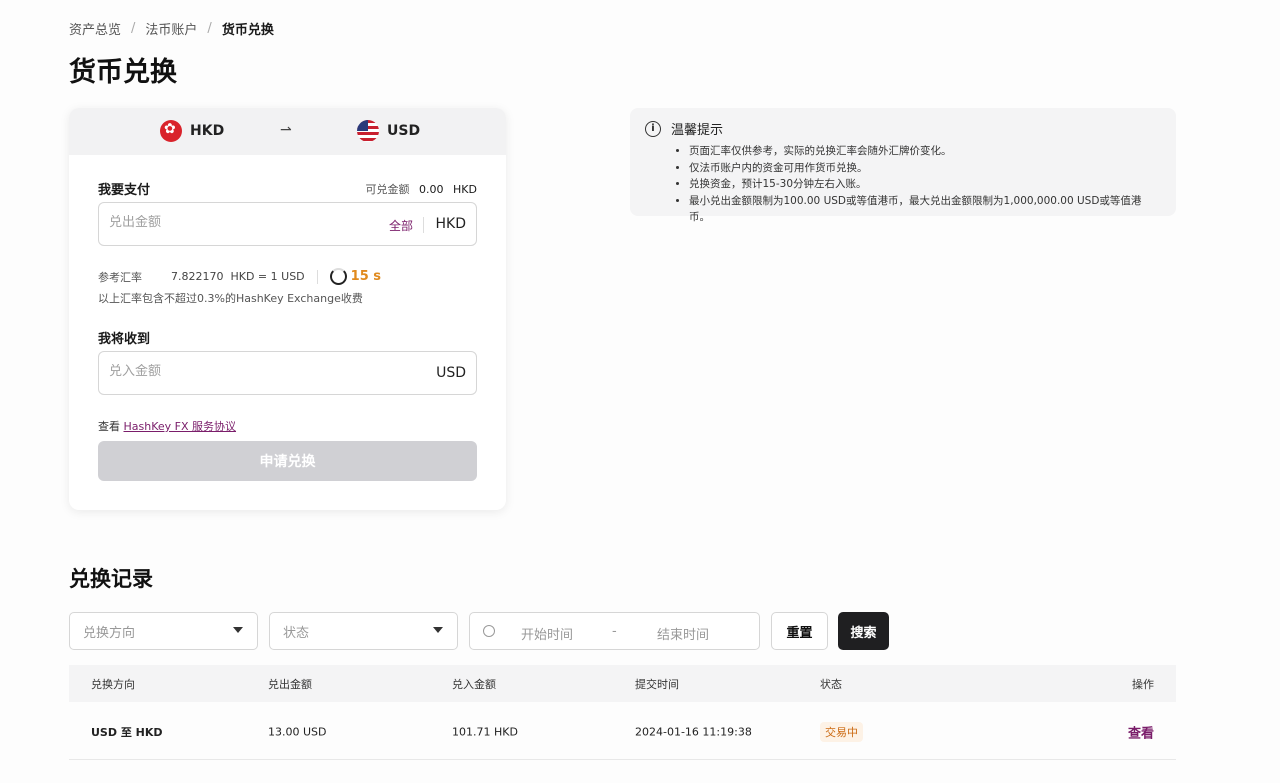 This screenshot has height=783, width=1280. What do you see at coordinates (113, 684) in the screenshot?
I see `column-header: 兑换方向` at bounding box center [113, 684].